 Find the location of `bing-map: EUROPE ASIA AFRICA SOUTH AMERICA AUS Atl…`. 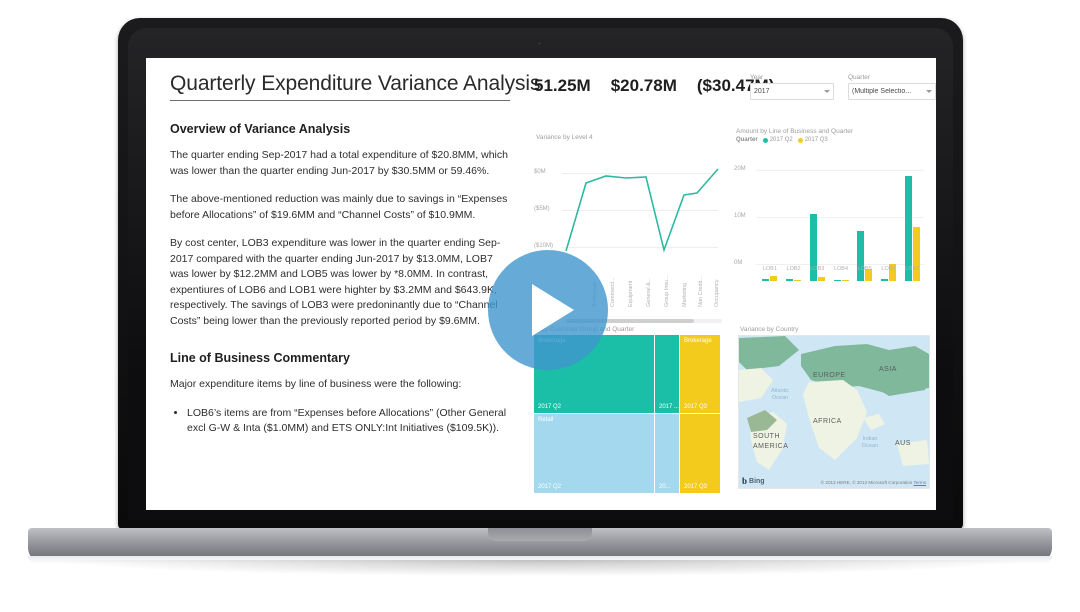

bing-map: EUROPE ASIA AFRICA SOUTH AMERICA AUS Atl… is located at coordinates (834, 412).